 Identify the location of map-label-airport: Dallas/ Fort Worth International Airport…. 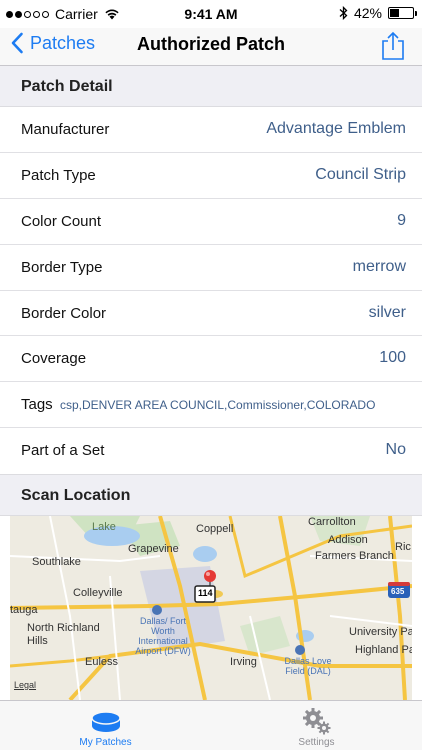
(163, 636).